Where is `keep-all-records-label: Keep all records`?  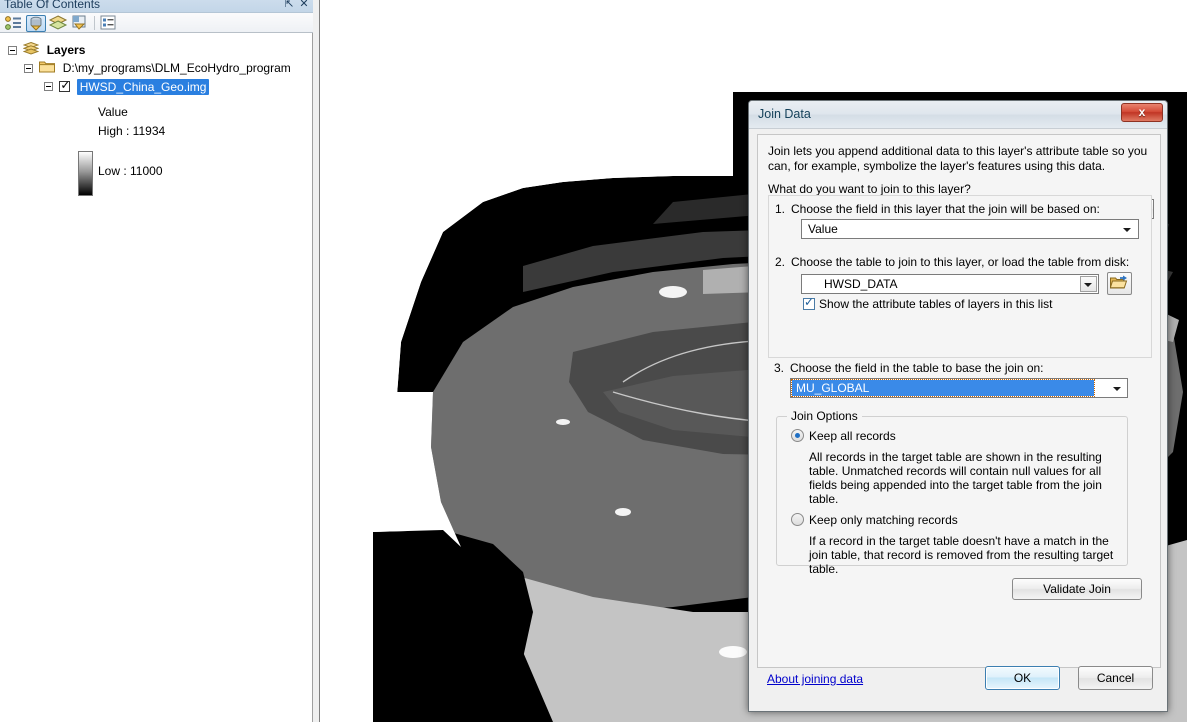 keep-all-records-label: Keep all records is located at coordinates (852, 436).